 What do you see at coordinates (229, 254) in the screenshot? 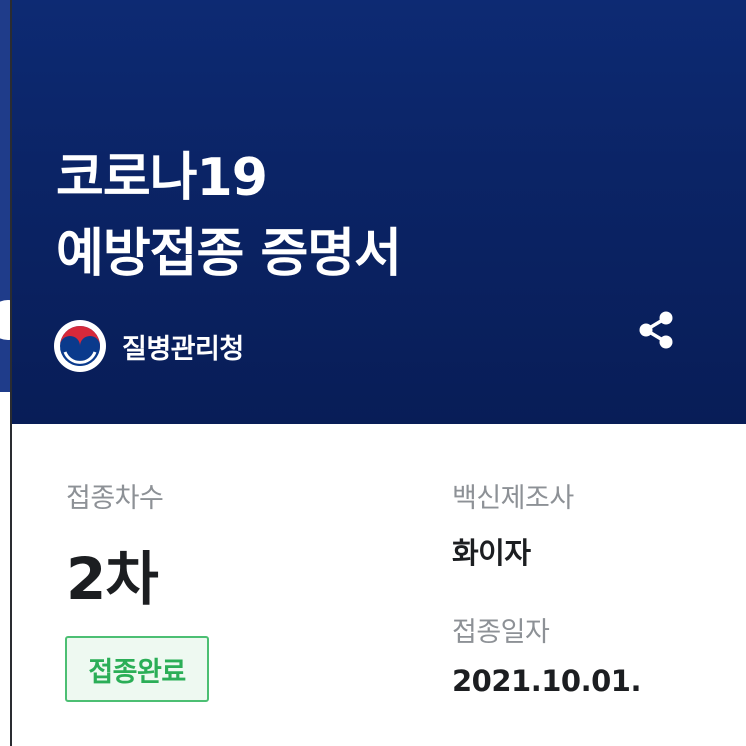
I see `title-line-2: 예방접종 증명서` at bounding box center [229, 254].